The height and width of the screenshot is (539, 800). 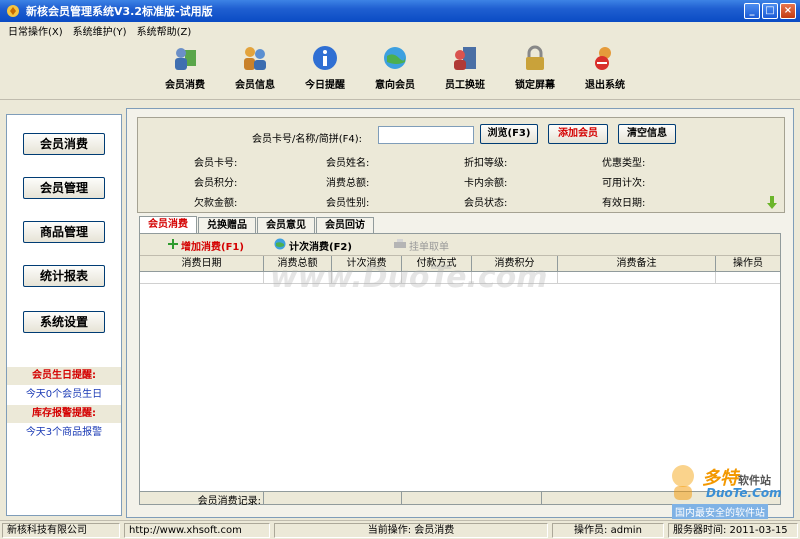 What do you see at coordinates (603, 58) in the screenshot?
I see `exit-icon` at bounding box center [603, 58].